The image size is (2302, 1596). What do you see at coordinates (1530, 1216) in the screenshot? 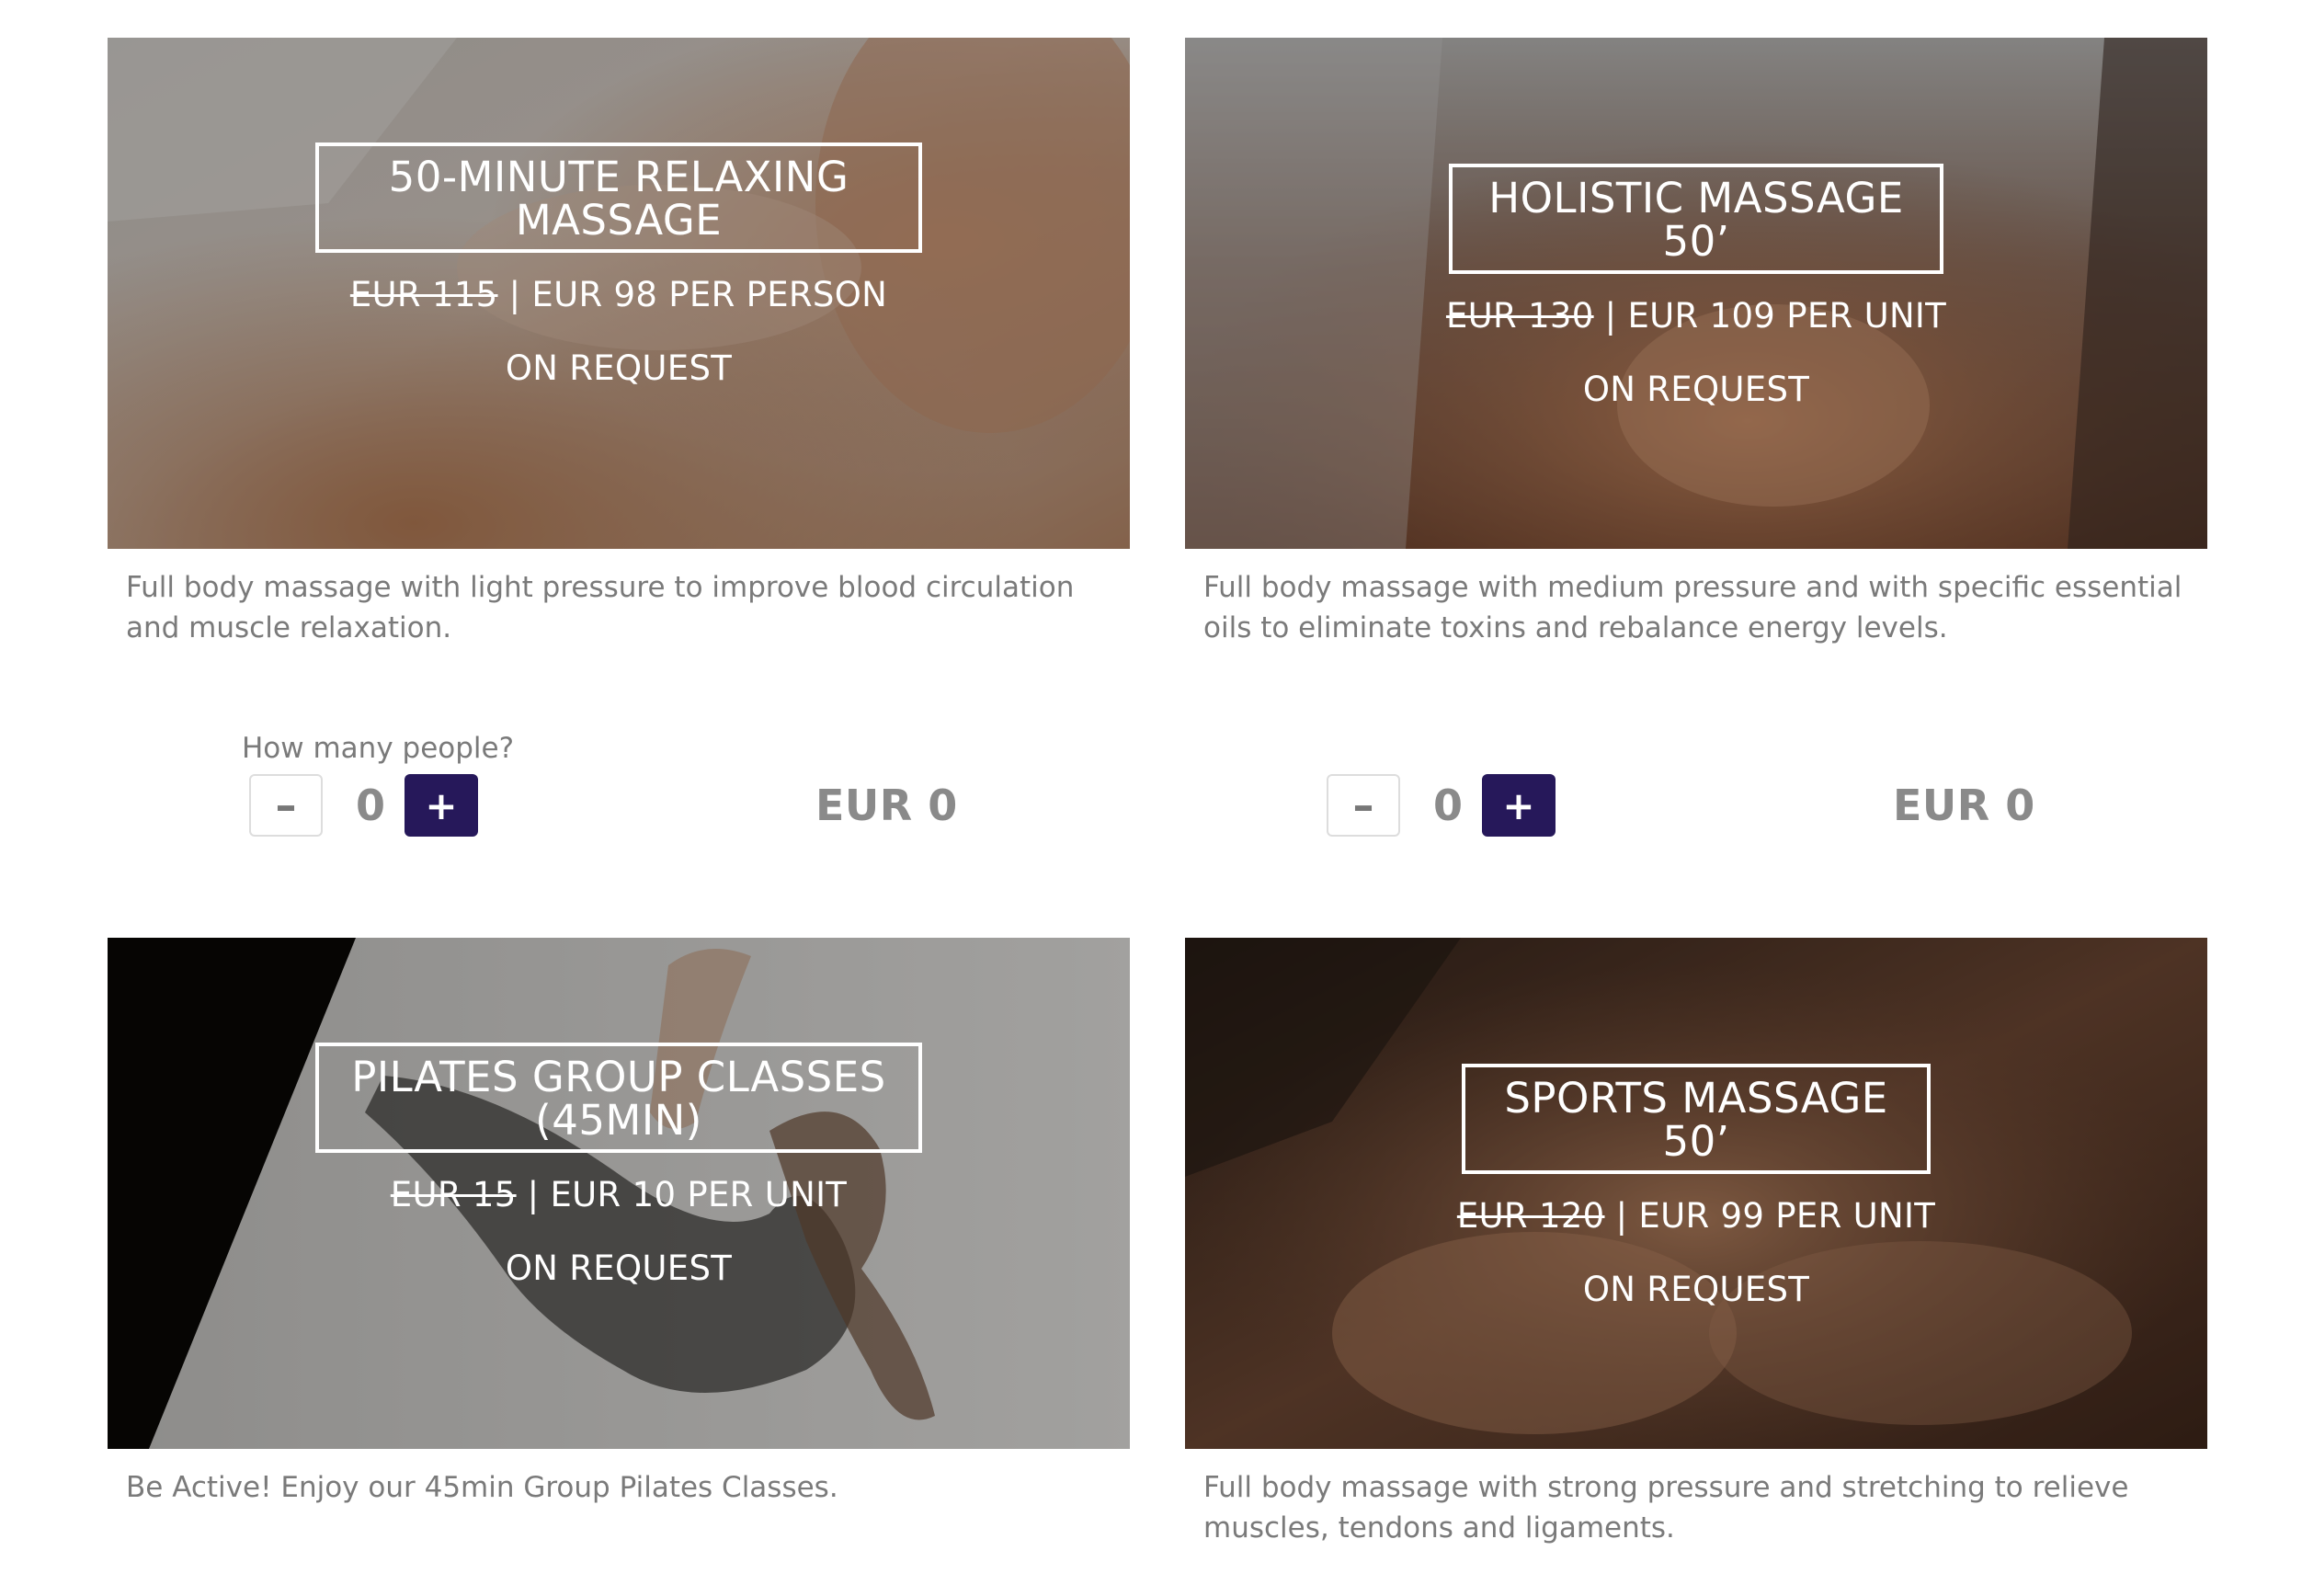
I see `old-price: EUR 120` at bounding box center [1530, 1216].